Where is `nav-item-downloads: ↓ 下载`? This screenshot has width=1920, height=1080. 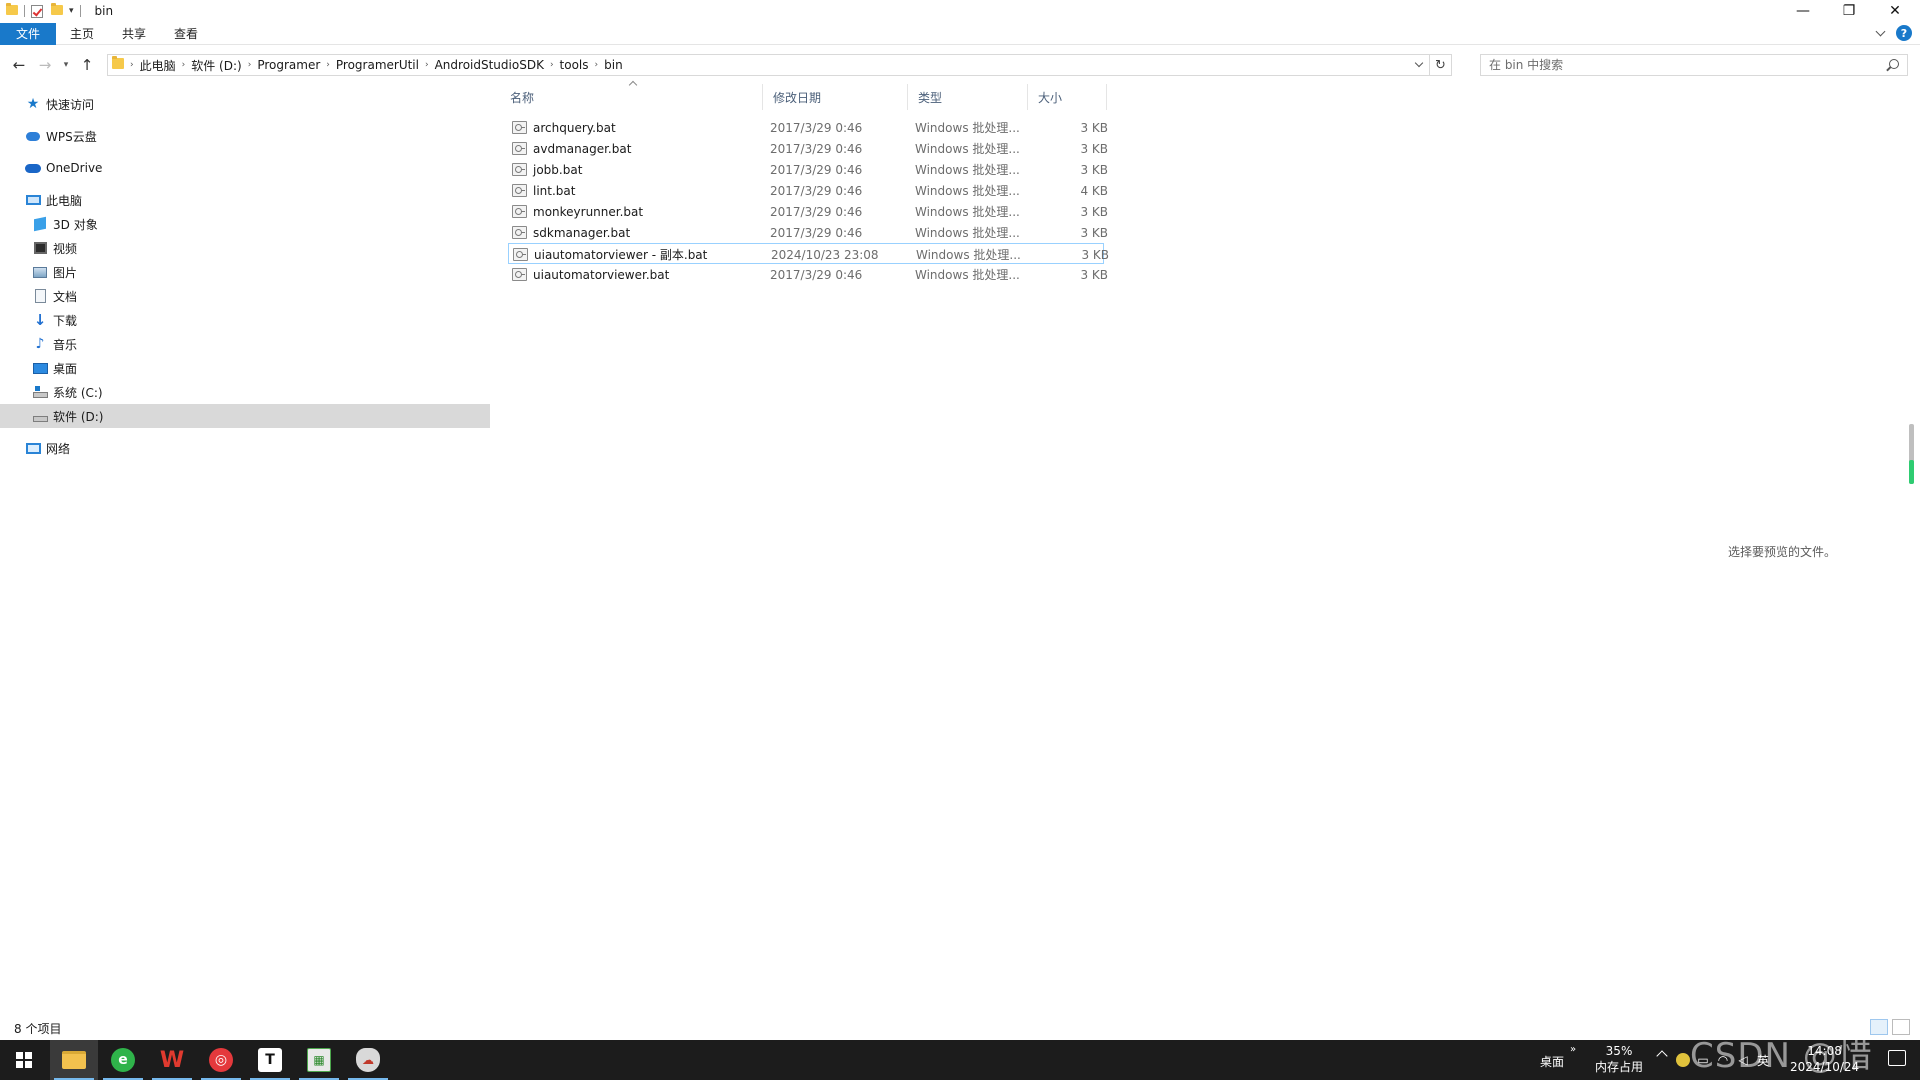 nav-item-downloads: ↓ 下载 is located at coordinates (245, 320).